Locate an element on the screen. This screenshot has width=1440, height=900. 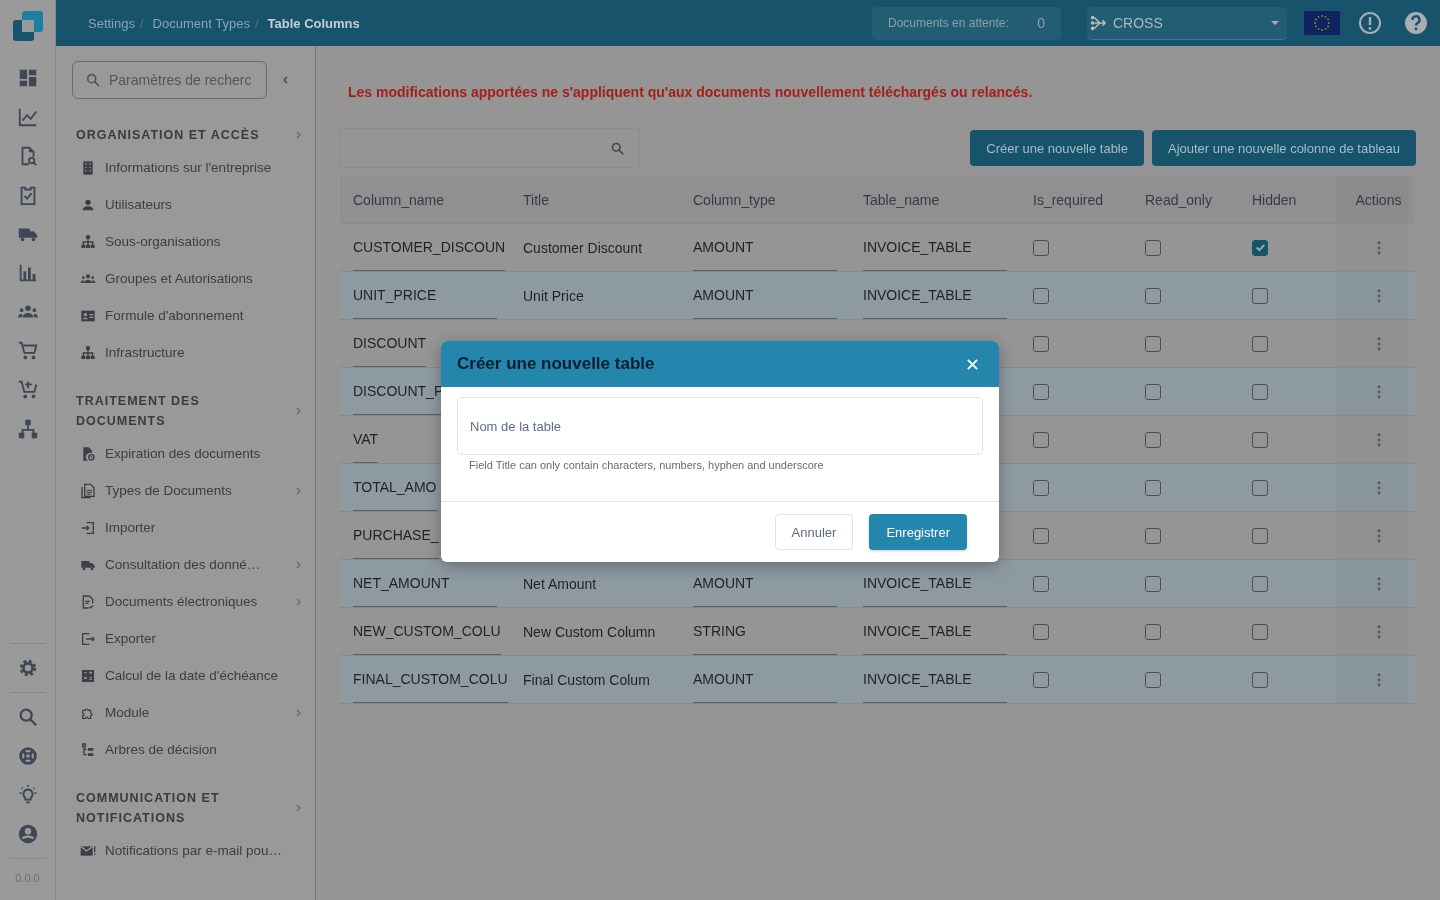
section-heading: COMMUNICATION ET NOTIFICATIONS is located at coordinates (187, 808).